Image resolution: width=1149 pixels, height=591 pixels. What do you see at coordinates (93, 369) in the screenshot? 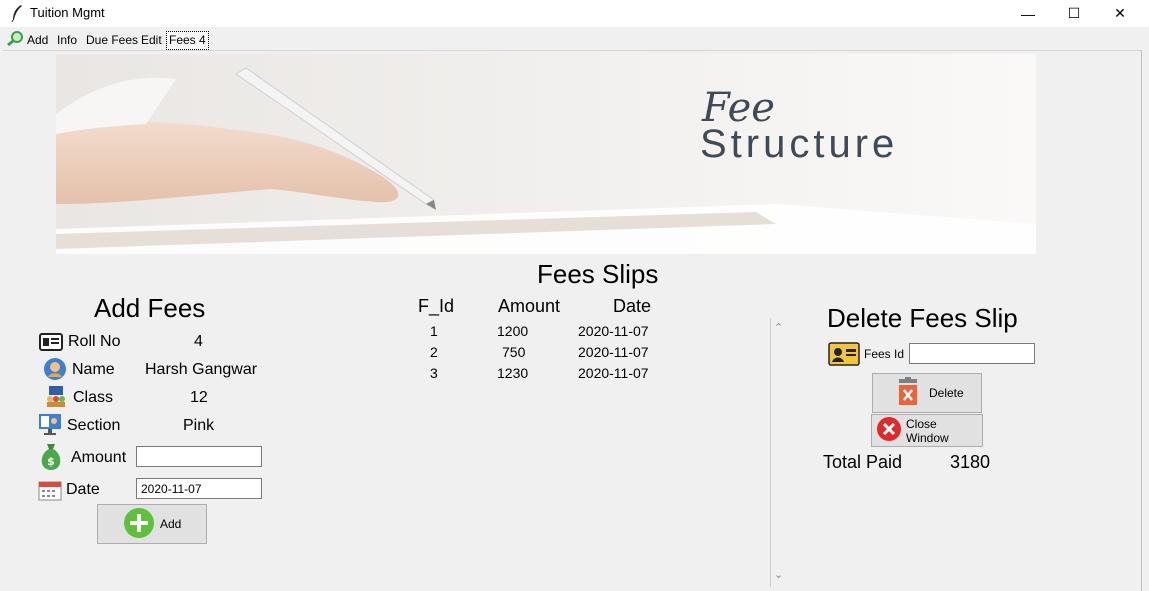
I see `name-label: Name` at bounding box center [93, 369].